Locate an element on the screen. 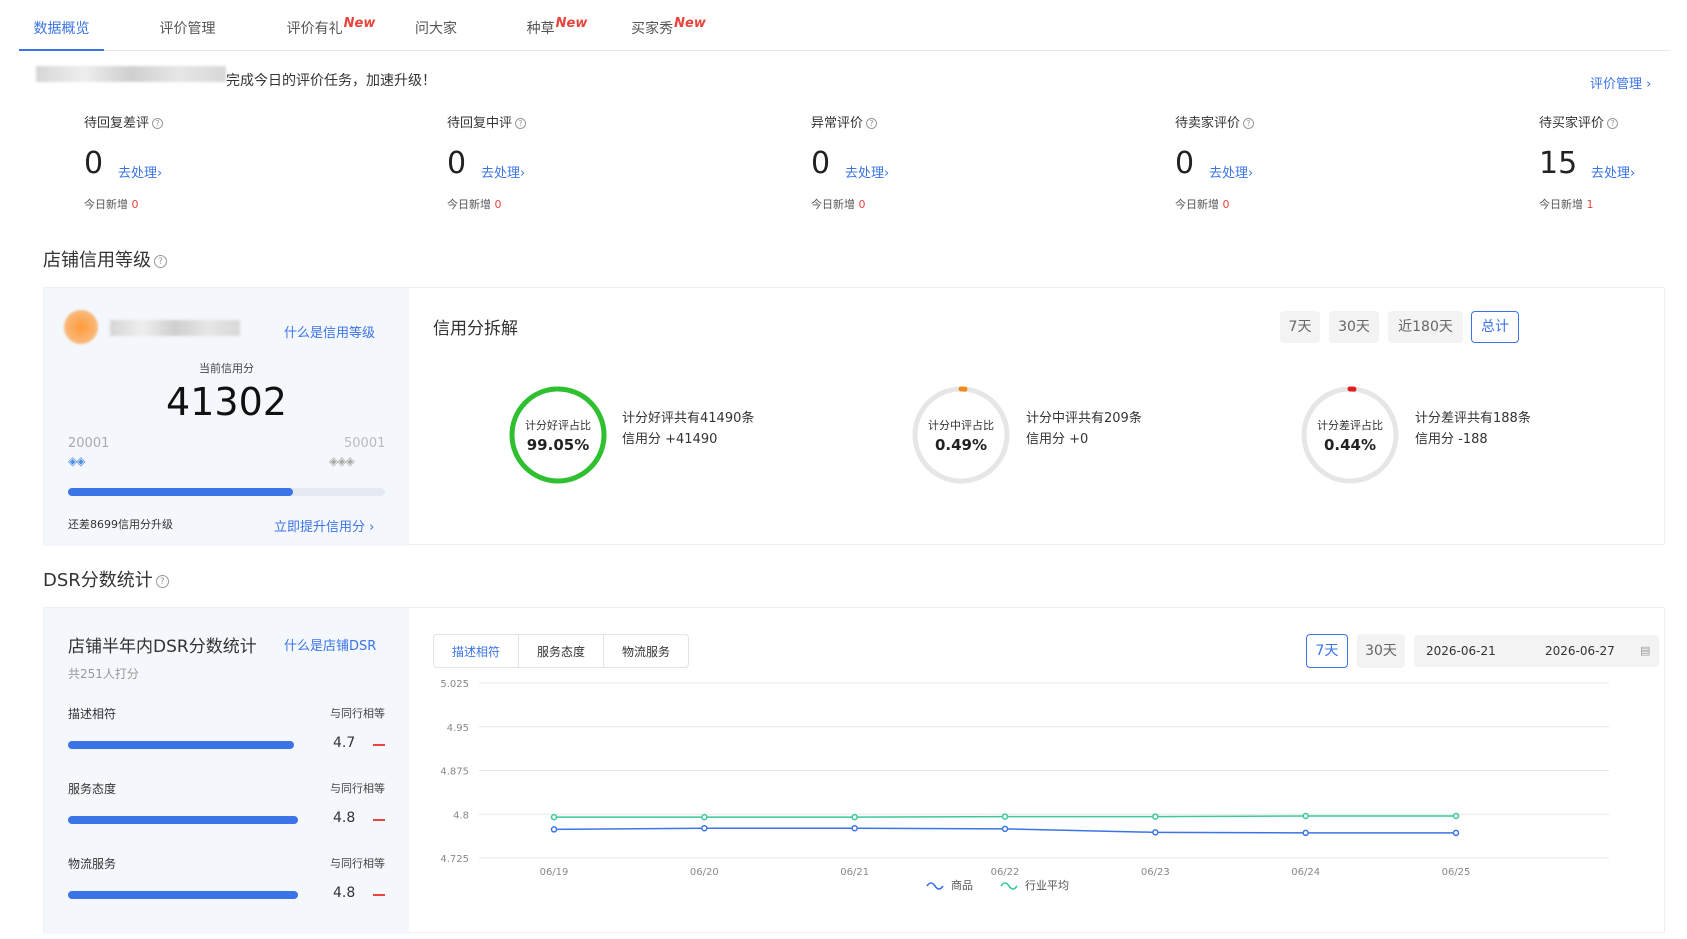 The height and width of the screenshot is (939, 1687). score-text: 信用分 -188 is located at coordinates (1451, 439).